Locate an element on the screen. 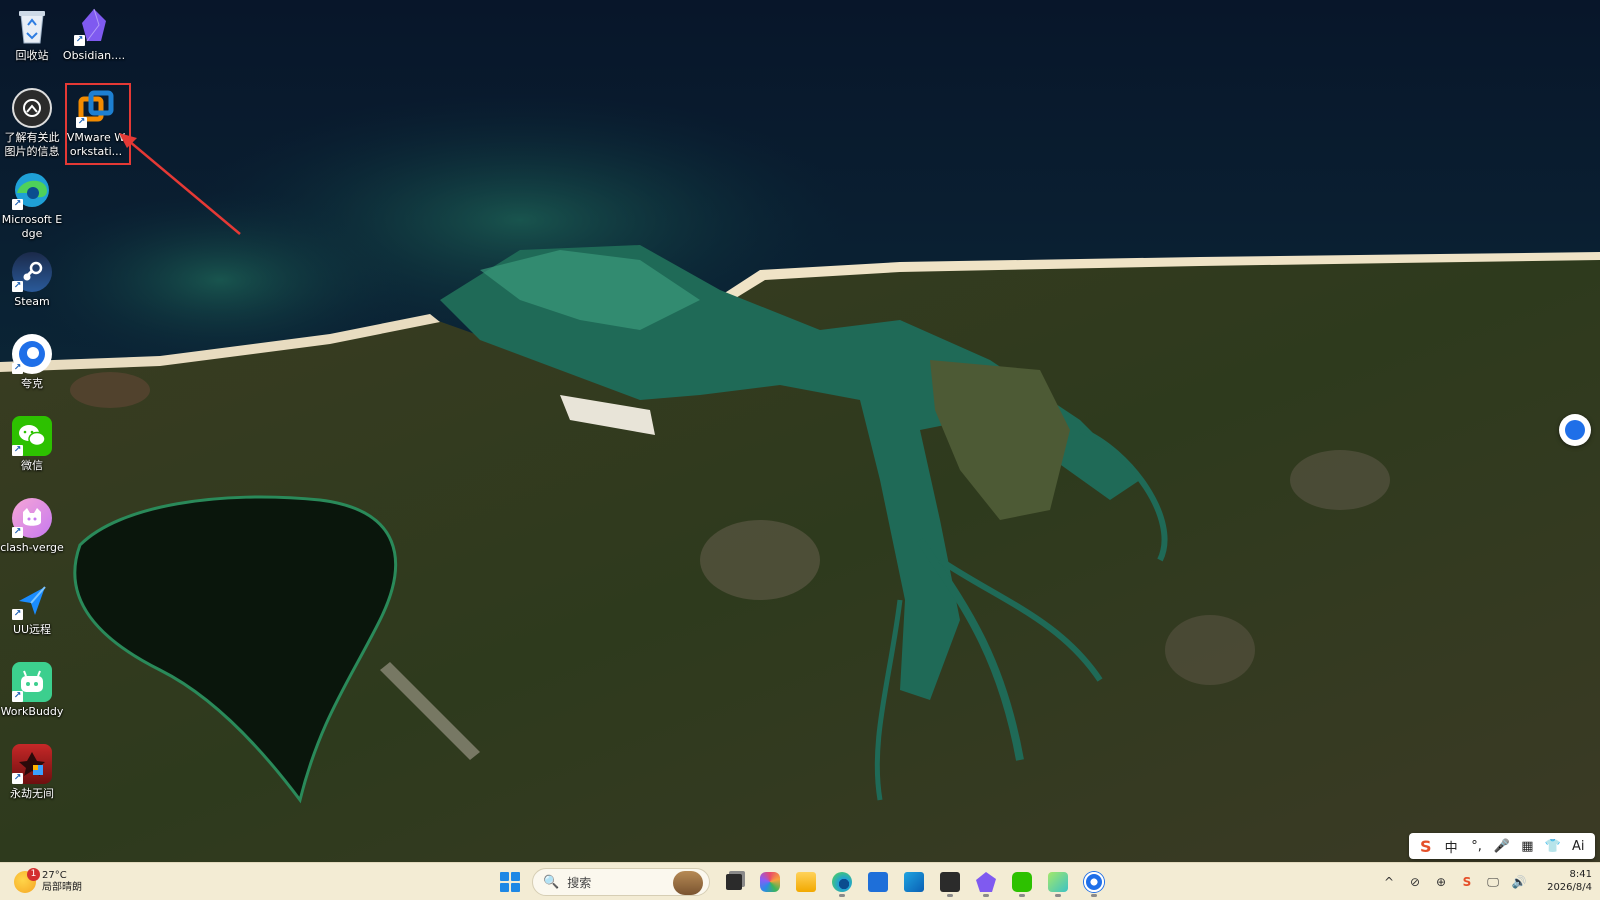 The height and width of the screenshot is (900, 1600). desktop-icon-label: 微信 is located at coordinates (32, 465).